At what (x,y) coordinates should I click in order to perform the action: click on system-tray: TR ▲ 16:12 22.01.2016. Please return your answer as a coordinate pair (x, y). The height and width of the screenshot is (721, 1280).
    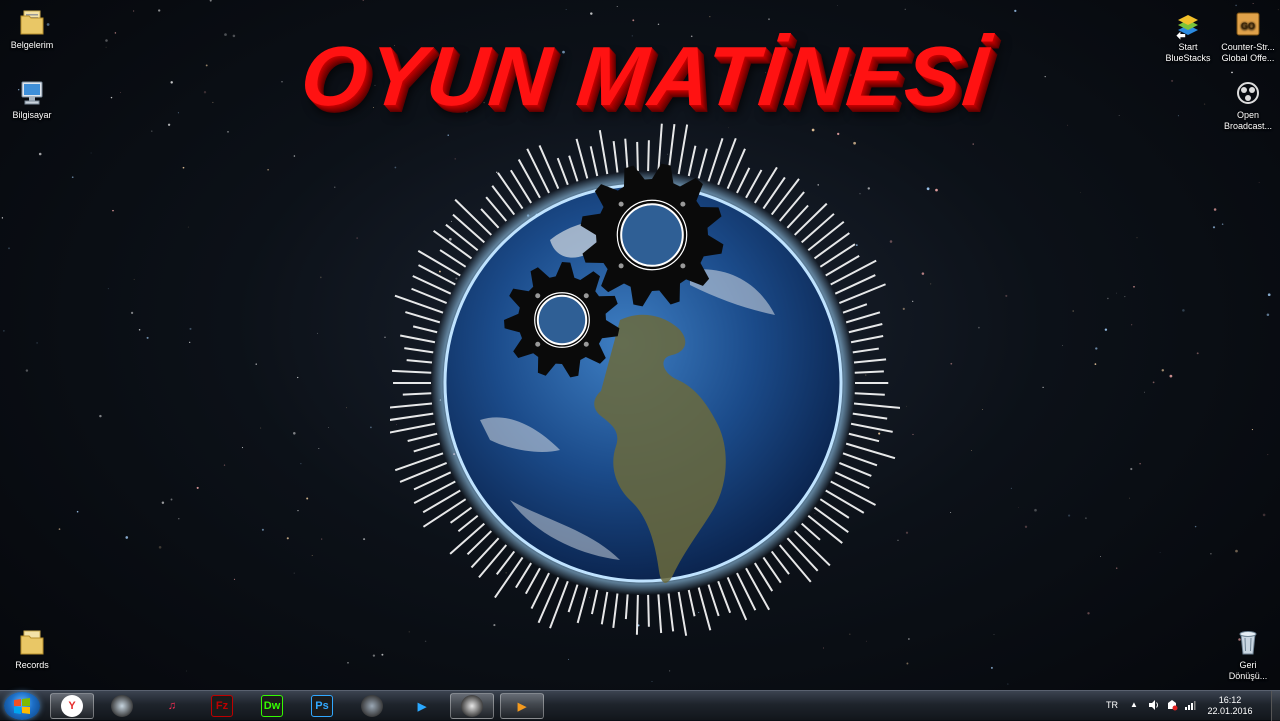
    Looking at the image, I should click on (1190, 706).